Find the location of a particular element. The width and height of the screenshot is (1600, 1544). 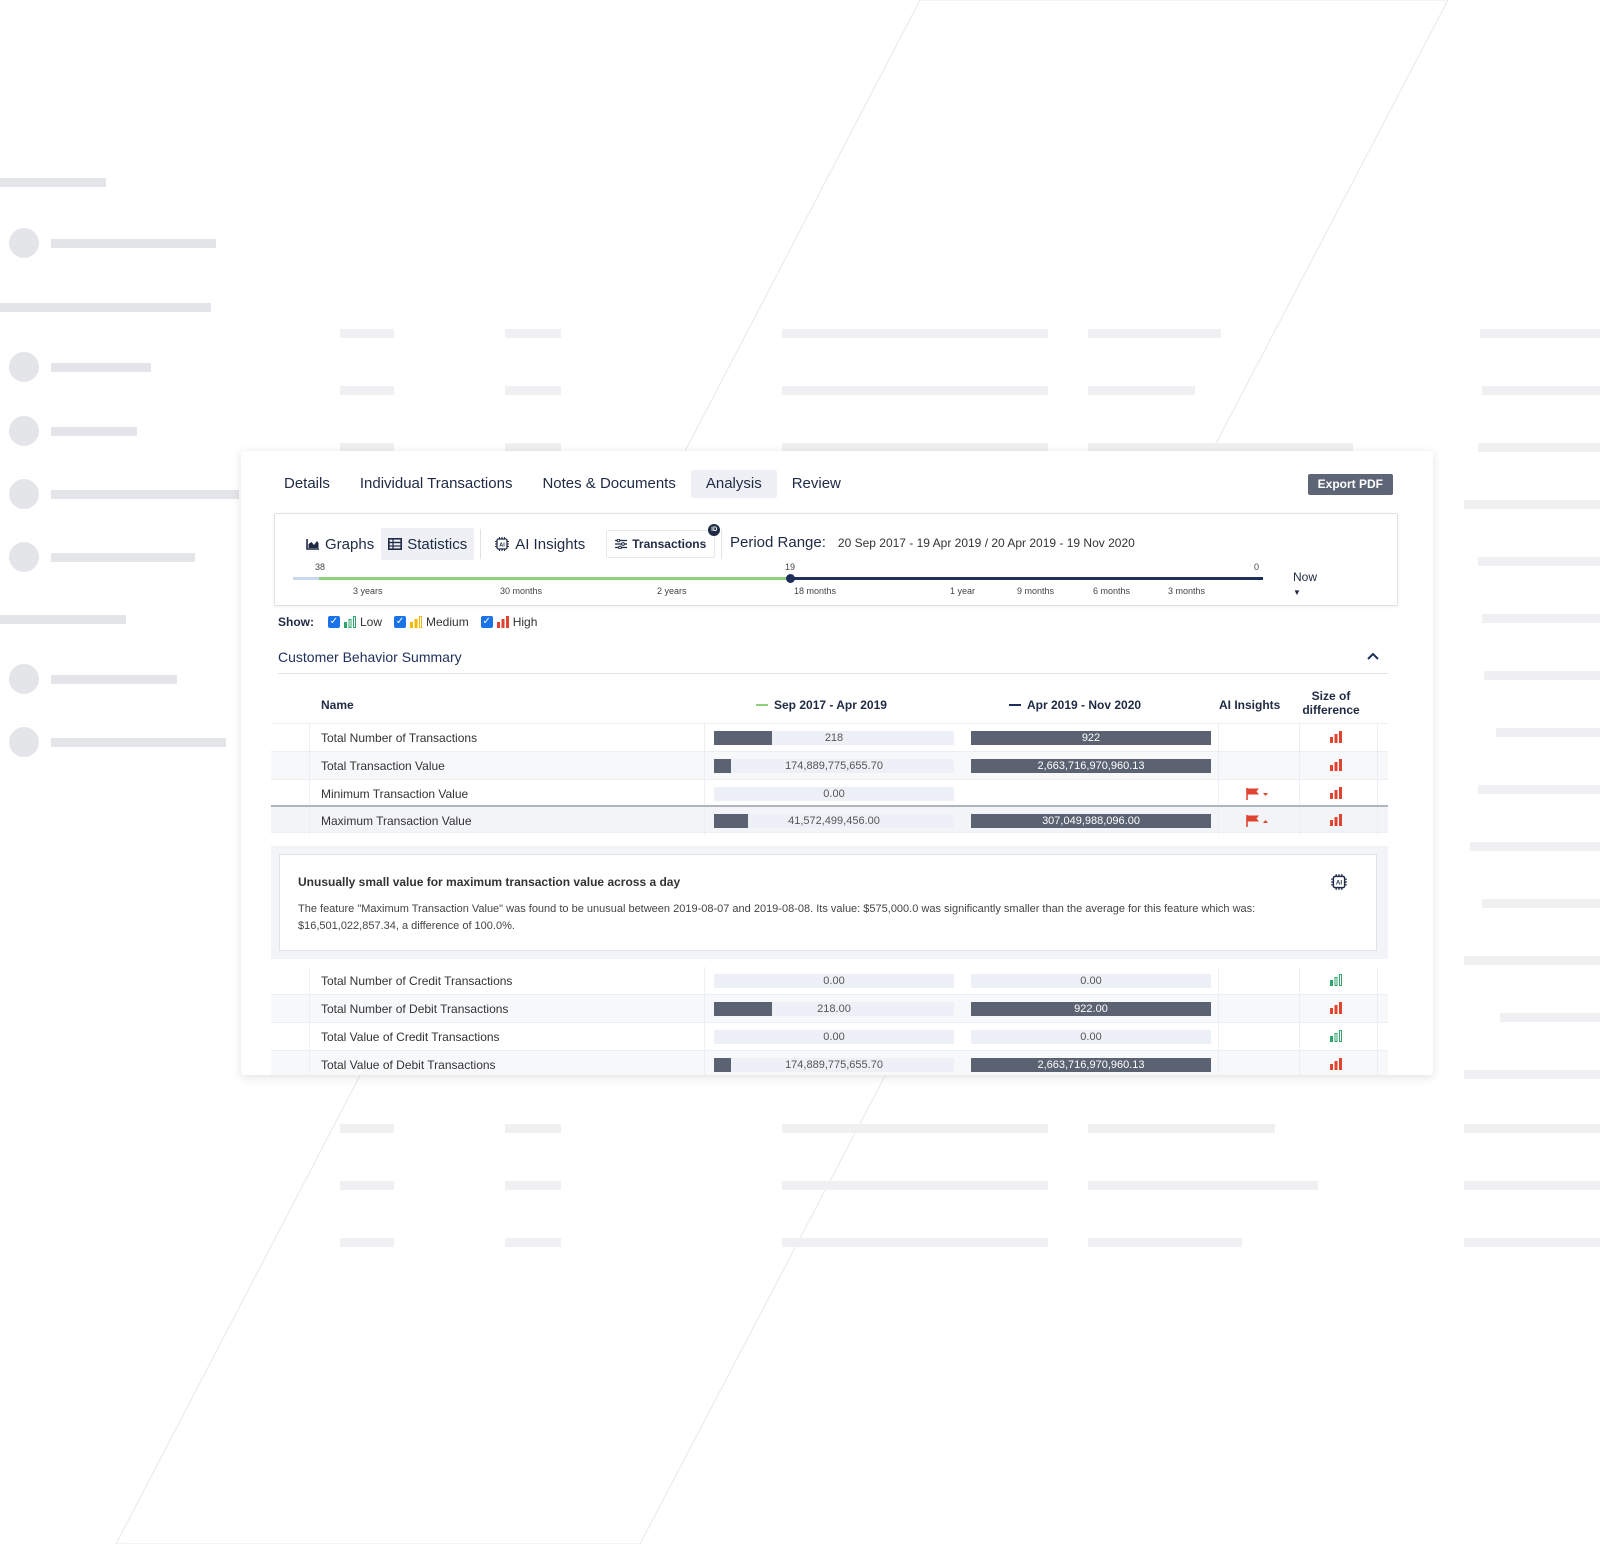

tab-analysis: Analysis is located at coordinates (733, 484).